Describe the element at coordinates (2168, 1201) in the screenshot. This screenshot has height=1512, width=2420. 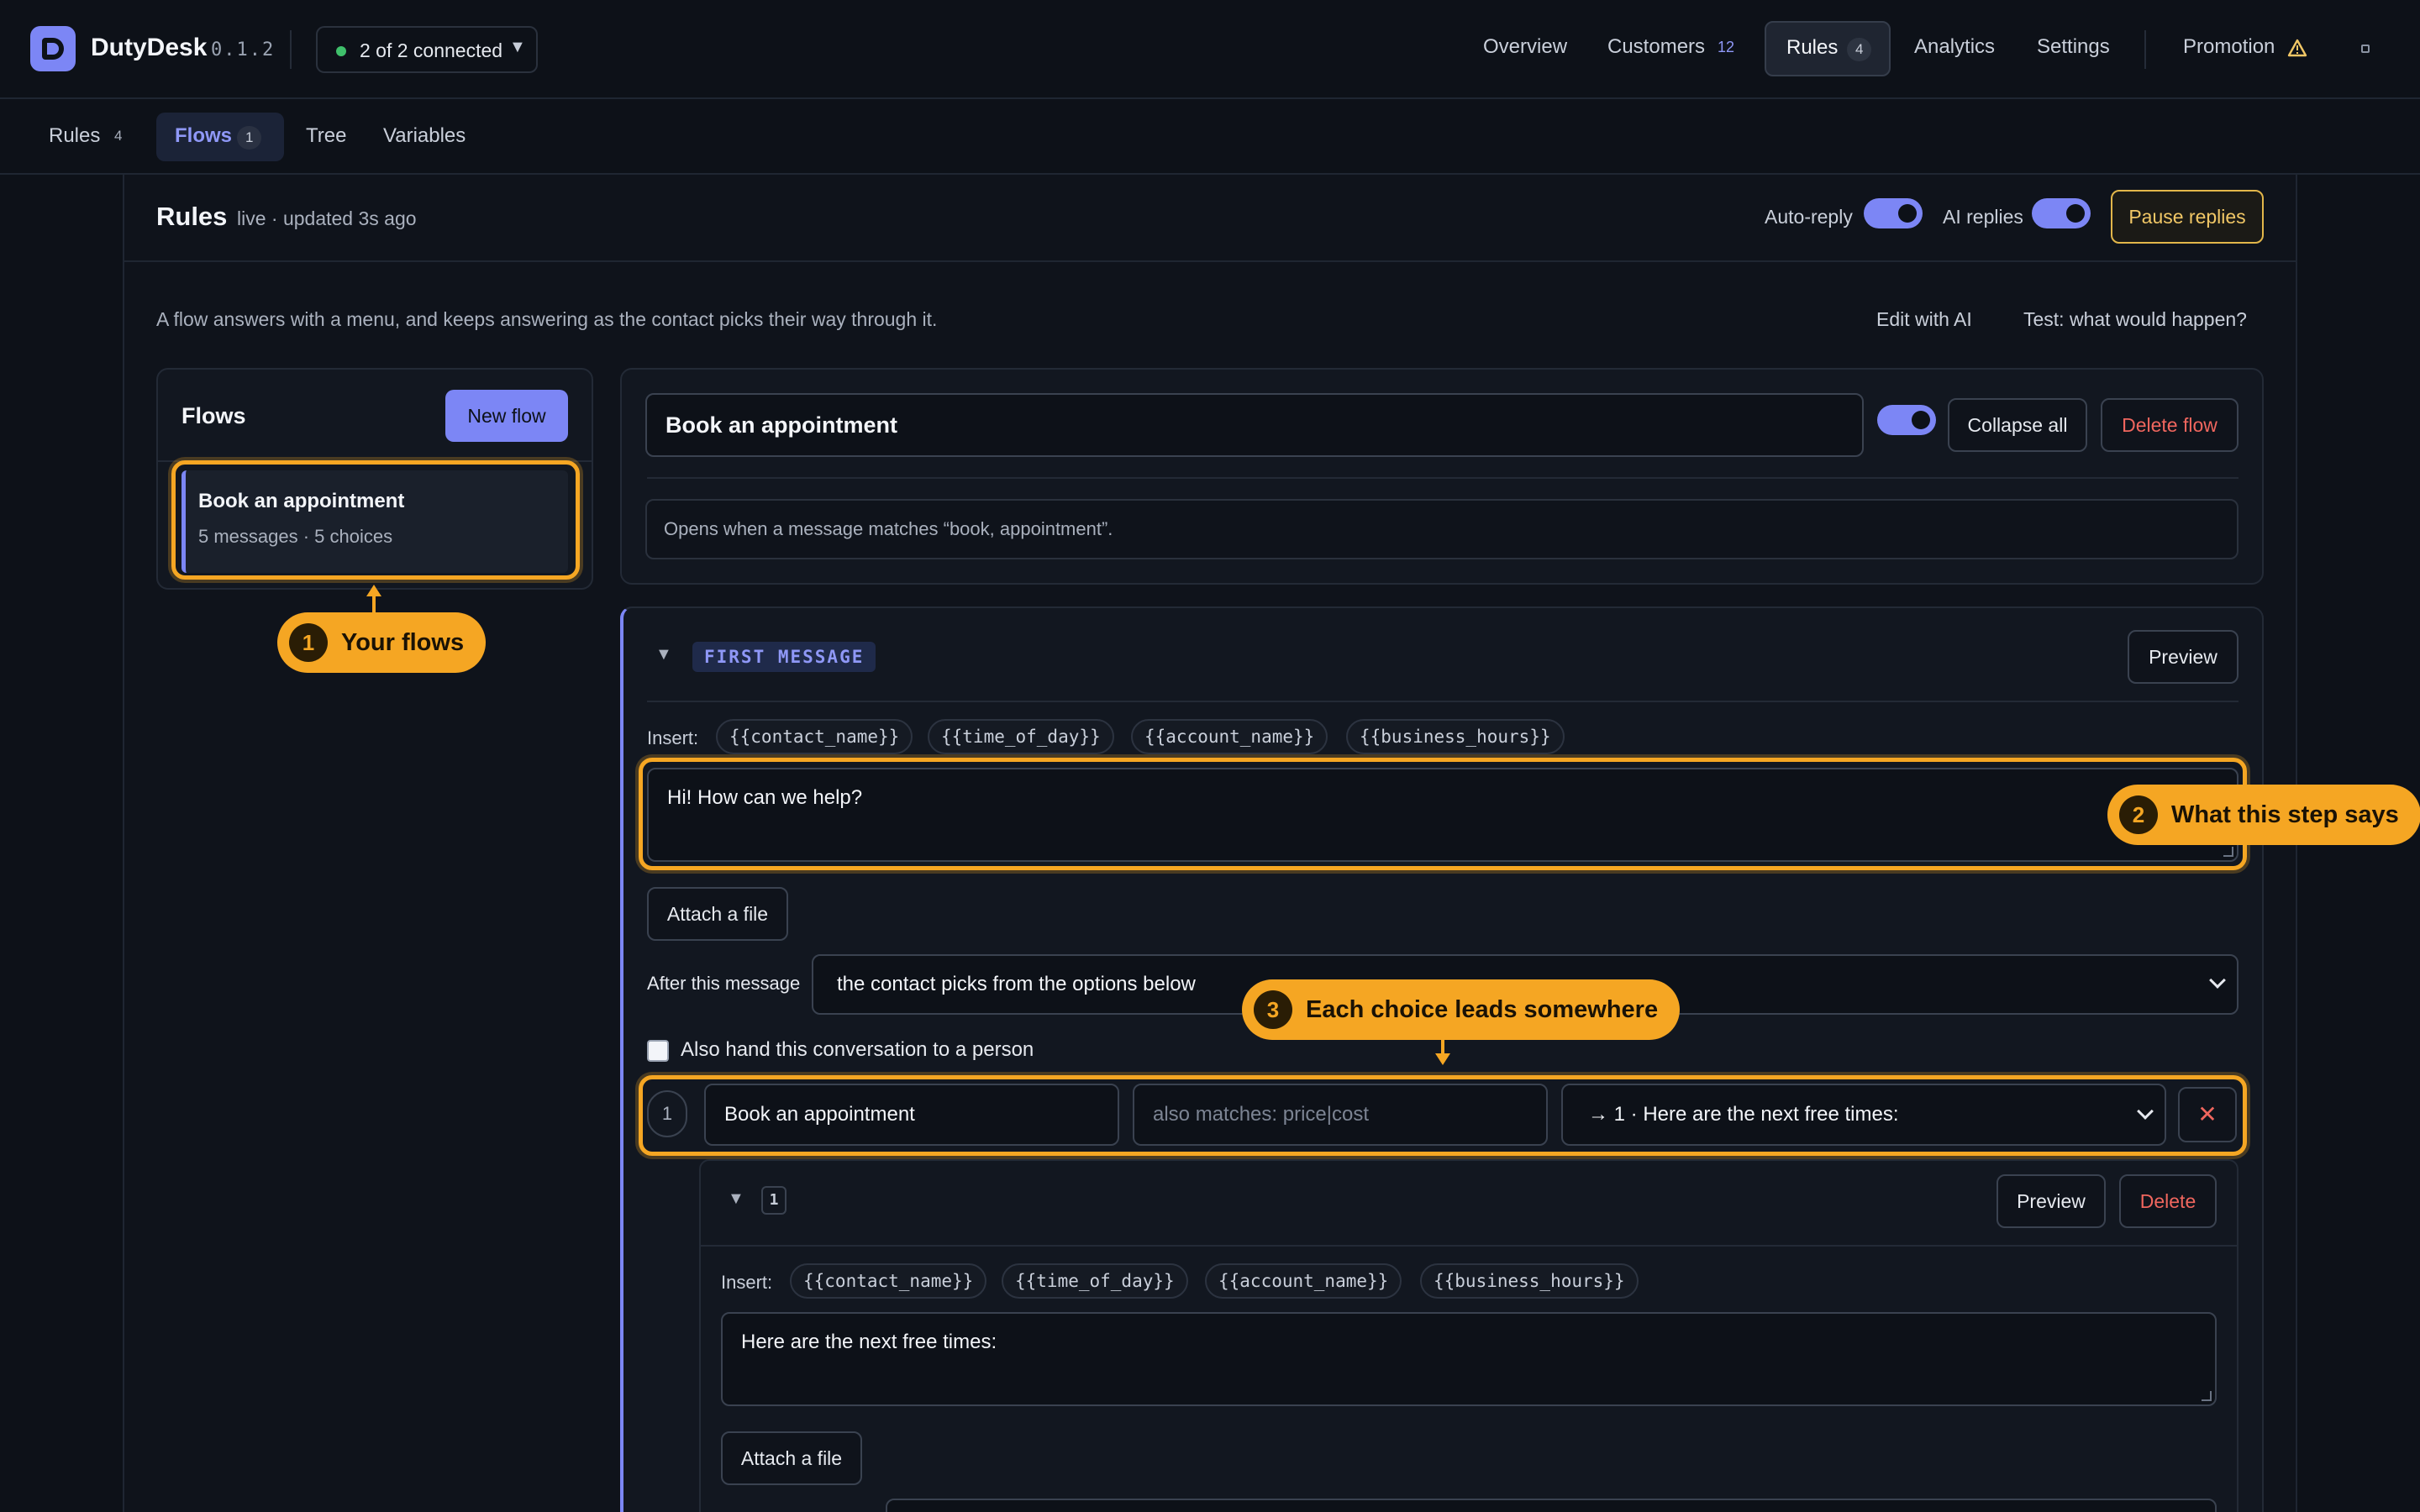
I see `nested-delete-button: Delete` at that location.